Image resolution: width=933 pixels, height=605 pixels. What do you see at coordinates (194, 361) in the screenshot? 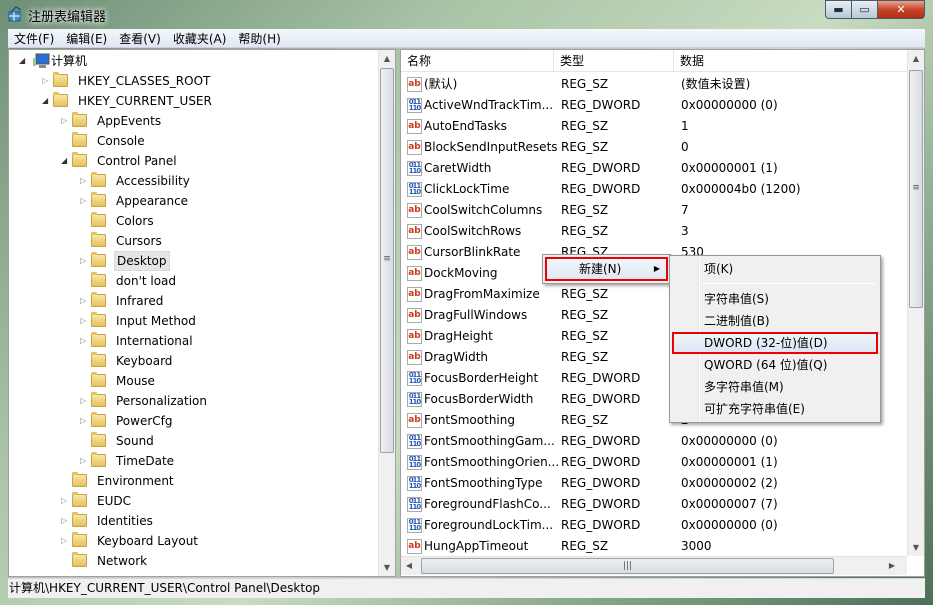
I see `tree-item: Keyboard` at bounding box center [194, 361].